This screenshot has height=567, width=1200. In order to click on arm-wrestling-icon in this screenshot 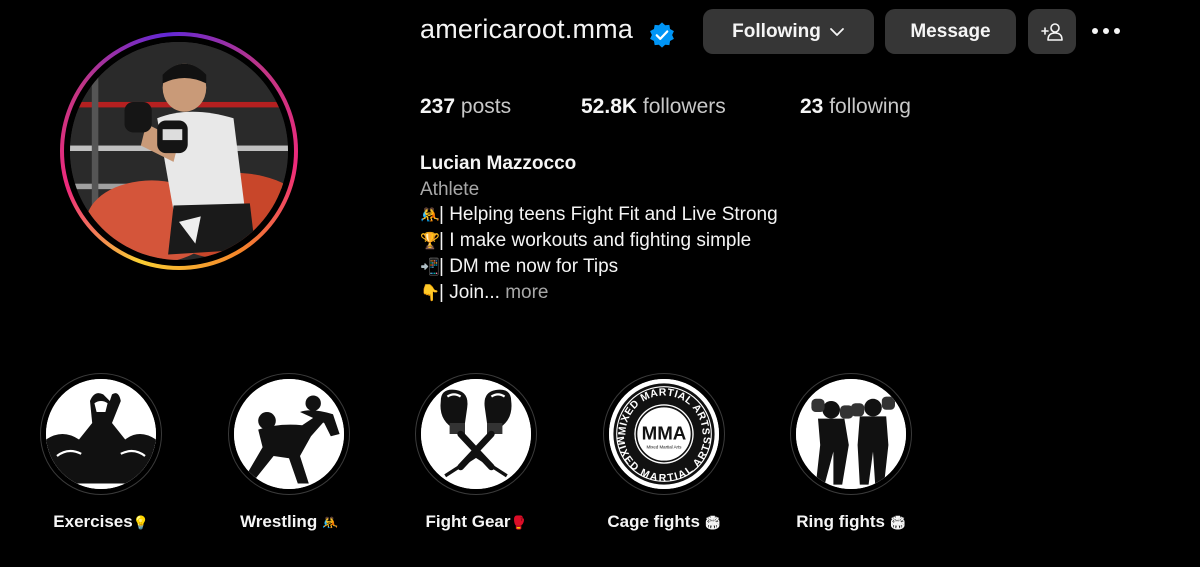, I will do `click(101, 434)`.